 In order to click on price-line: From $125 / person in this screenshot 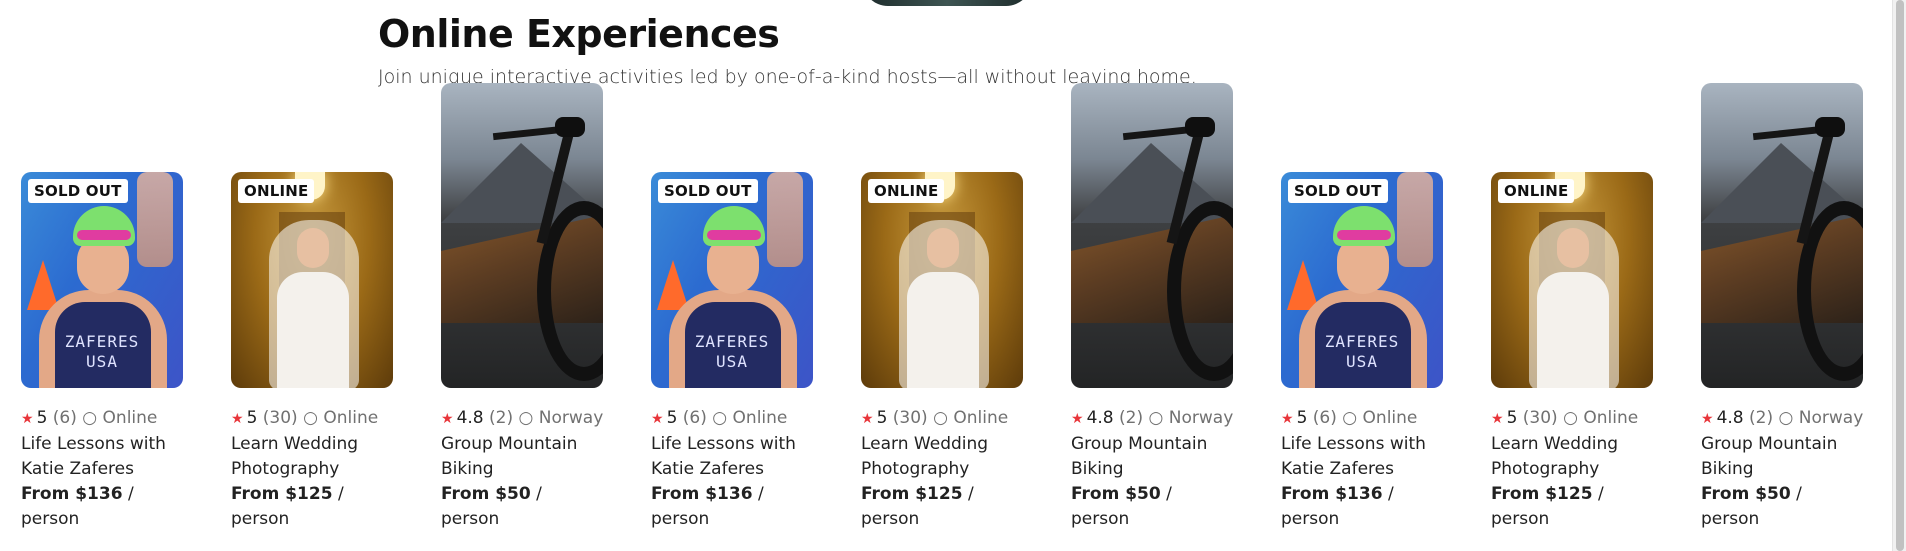, I will do `click(1572, 507)`.